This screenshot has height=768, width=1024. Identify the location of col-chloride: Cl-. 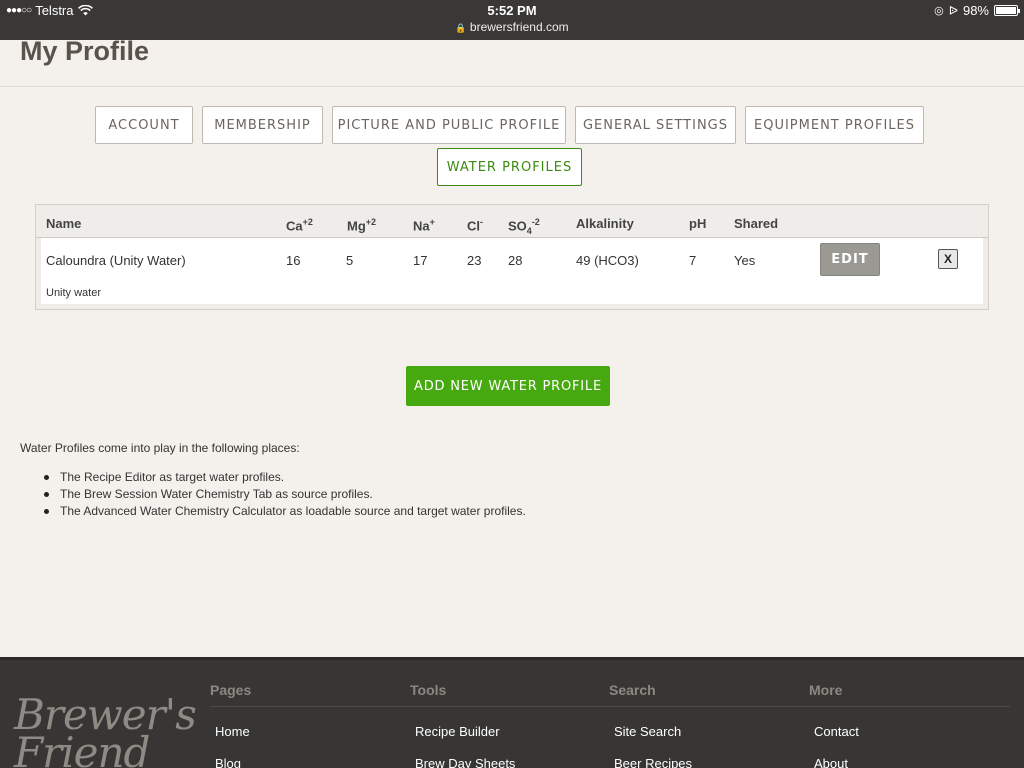
(475, 225).